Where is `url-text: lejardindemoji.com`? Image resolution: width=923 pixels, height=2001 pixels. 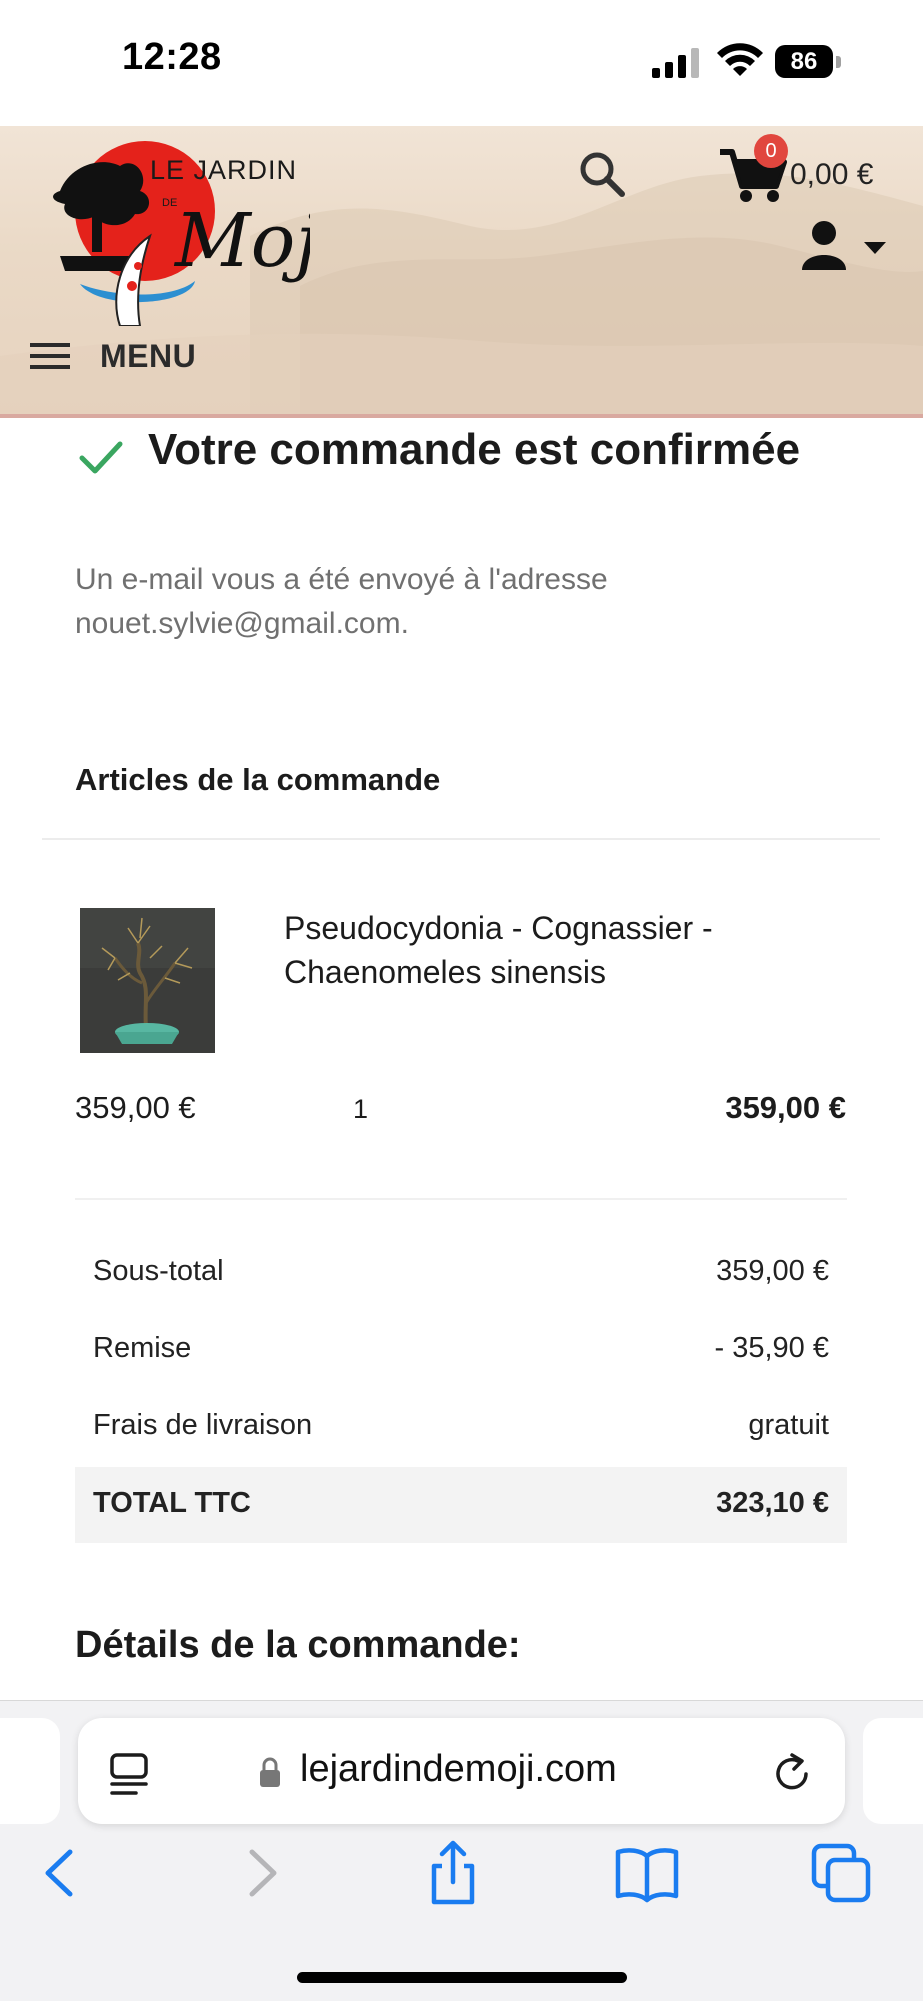 url-text: lejardindemoji.com is located at coordinates (458, 1769).